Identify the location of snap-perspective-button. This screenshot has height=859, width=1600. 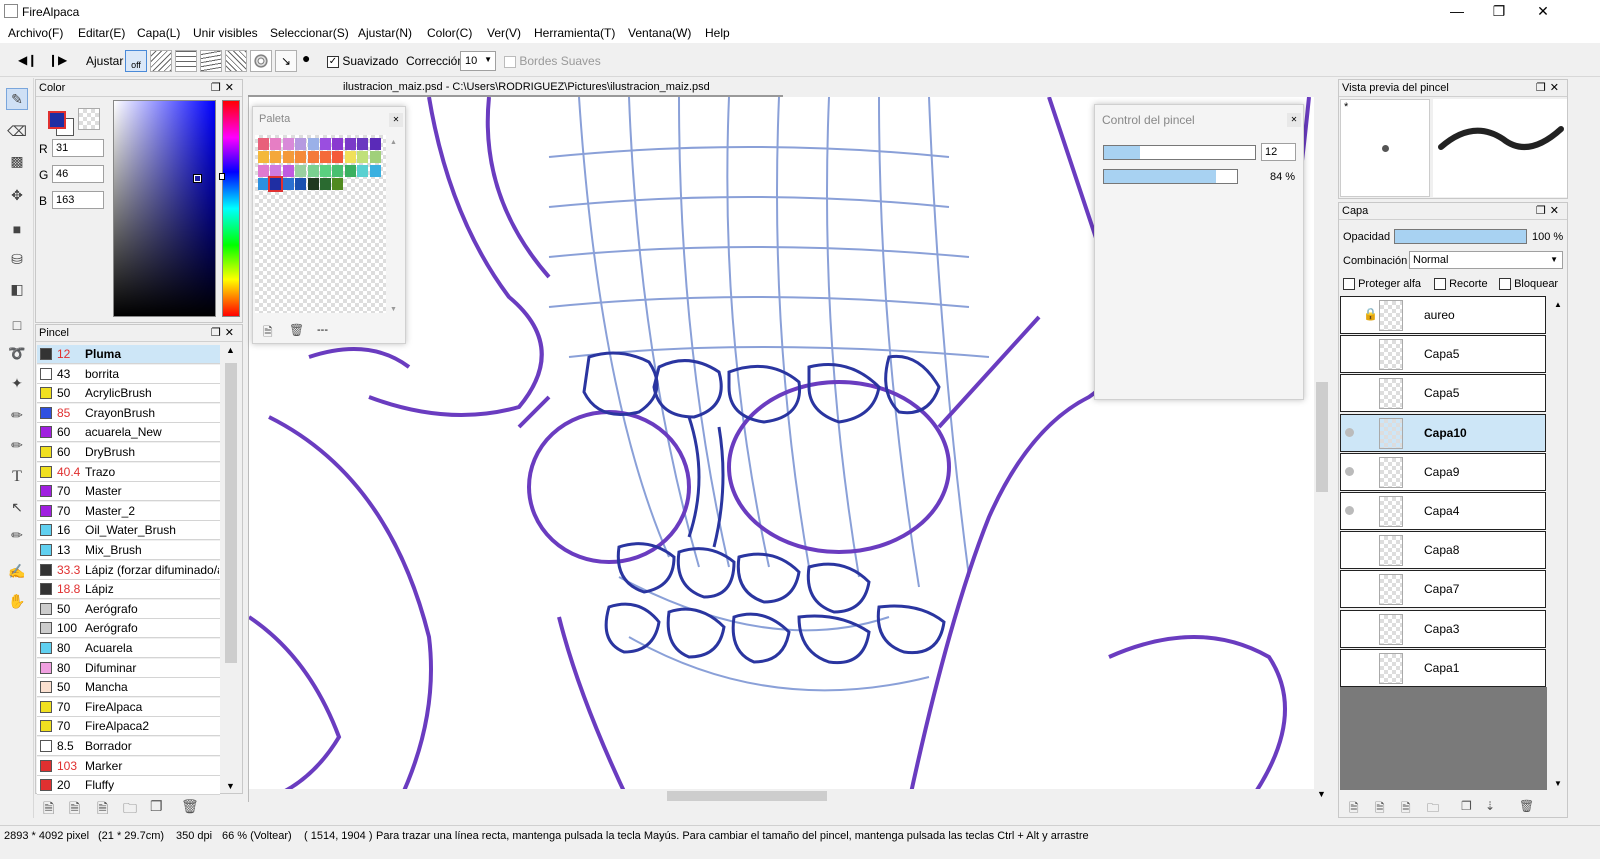
(211, 61).